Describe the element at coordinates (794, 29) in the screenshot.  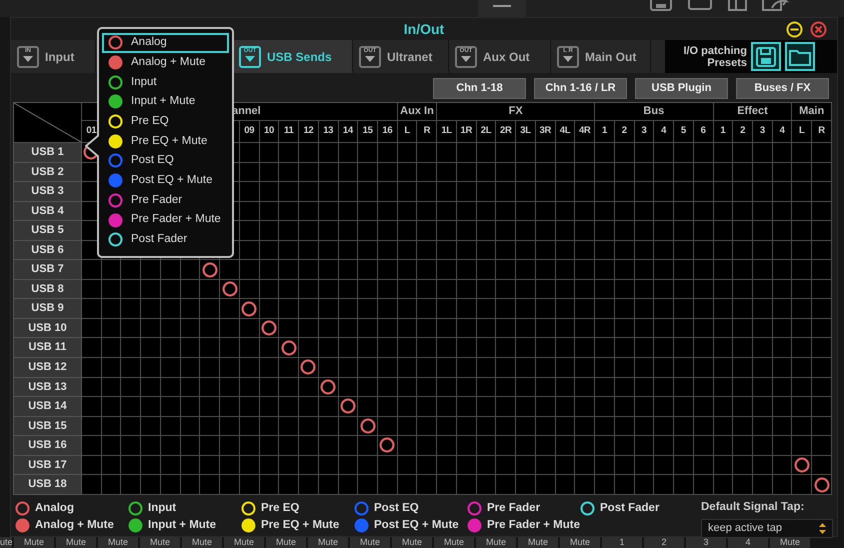
I see `minimize-button` at that location.